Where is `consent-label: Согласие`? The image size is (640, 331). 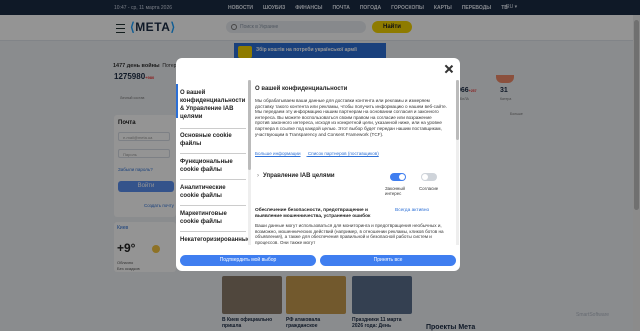
consent-label: Согласие is located at coordinates (429, 188).